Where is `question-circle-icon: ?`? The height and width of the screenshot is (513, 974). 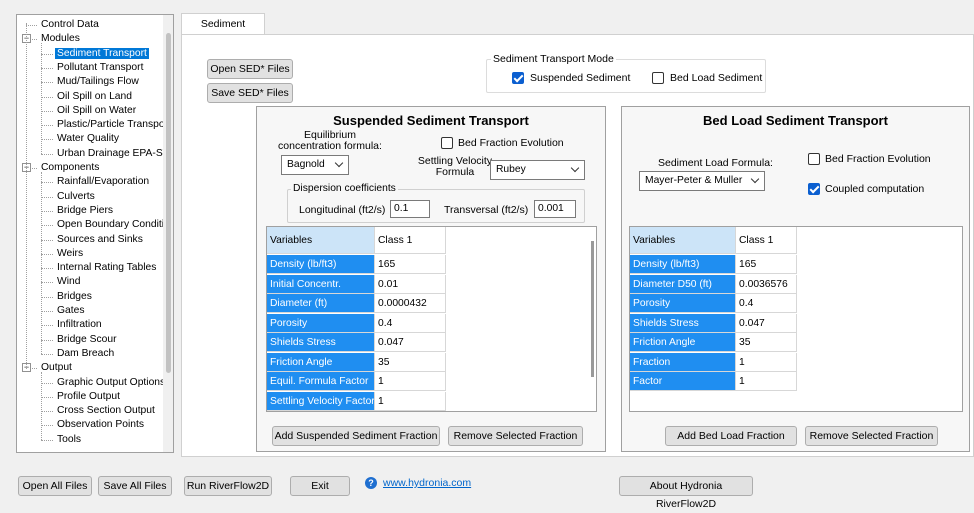
question-circle-icon: ? is located at coordinates (371, 483).